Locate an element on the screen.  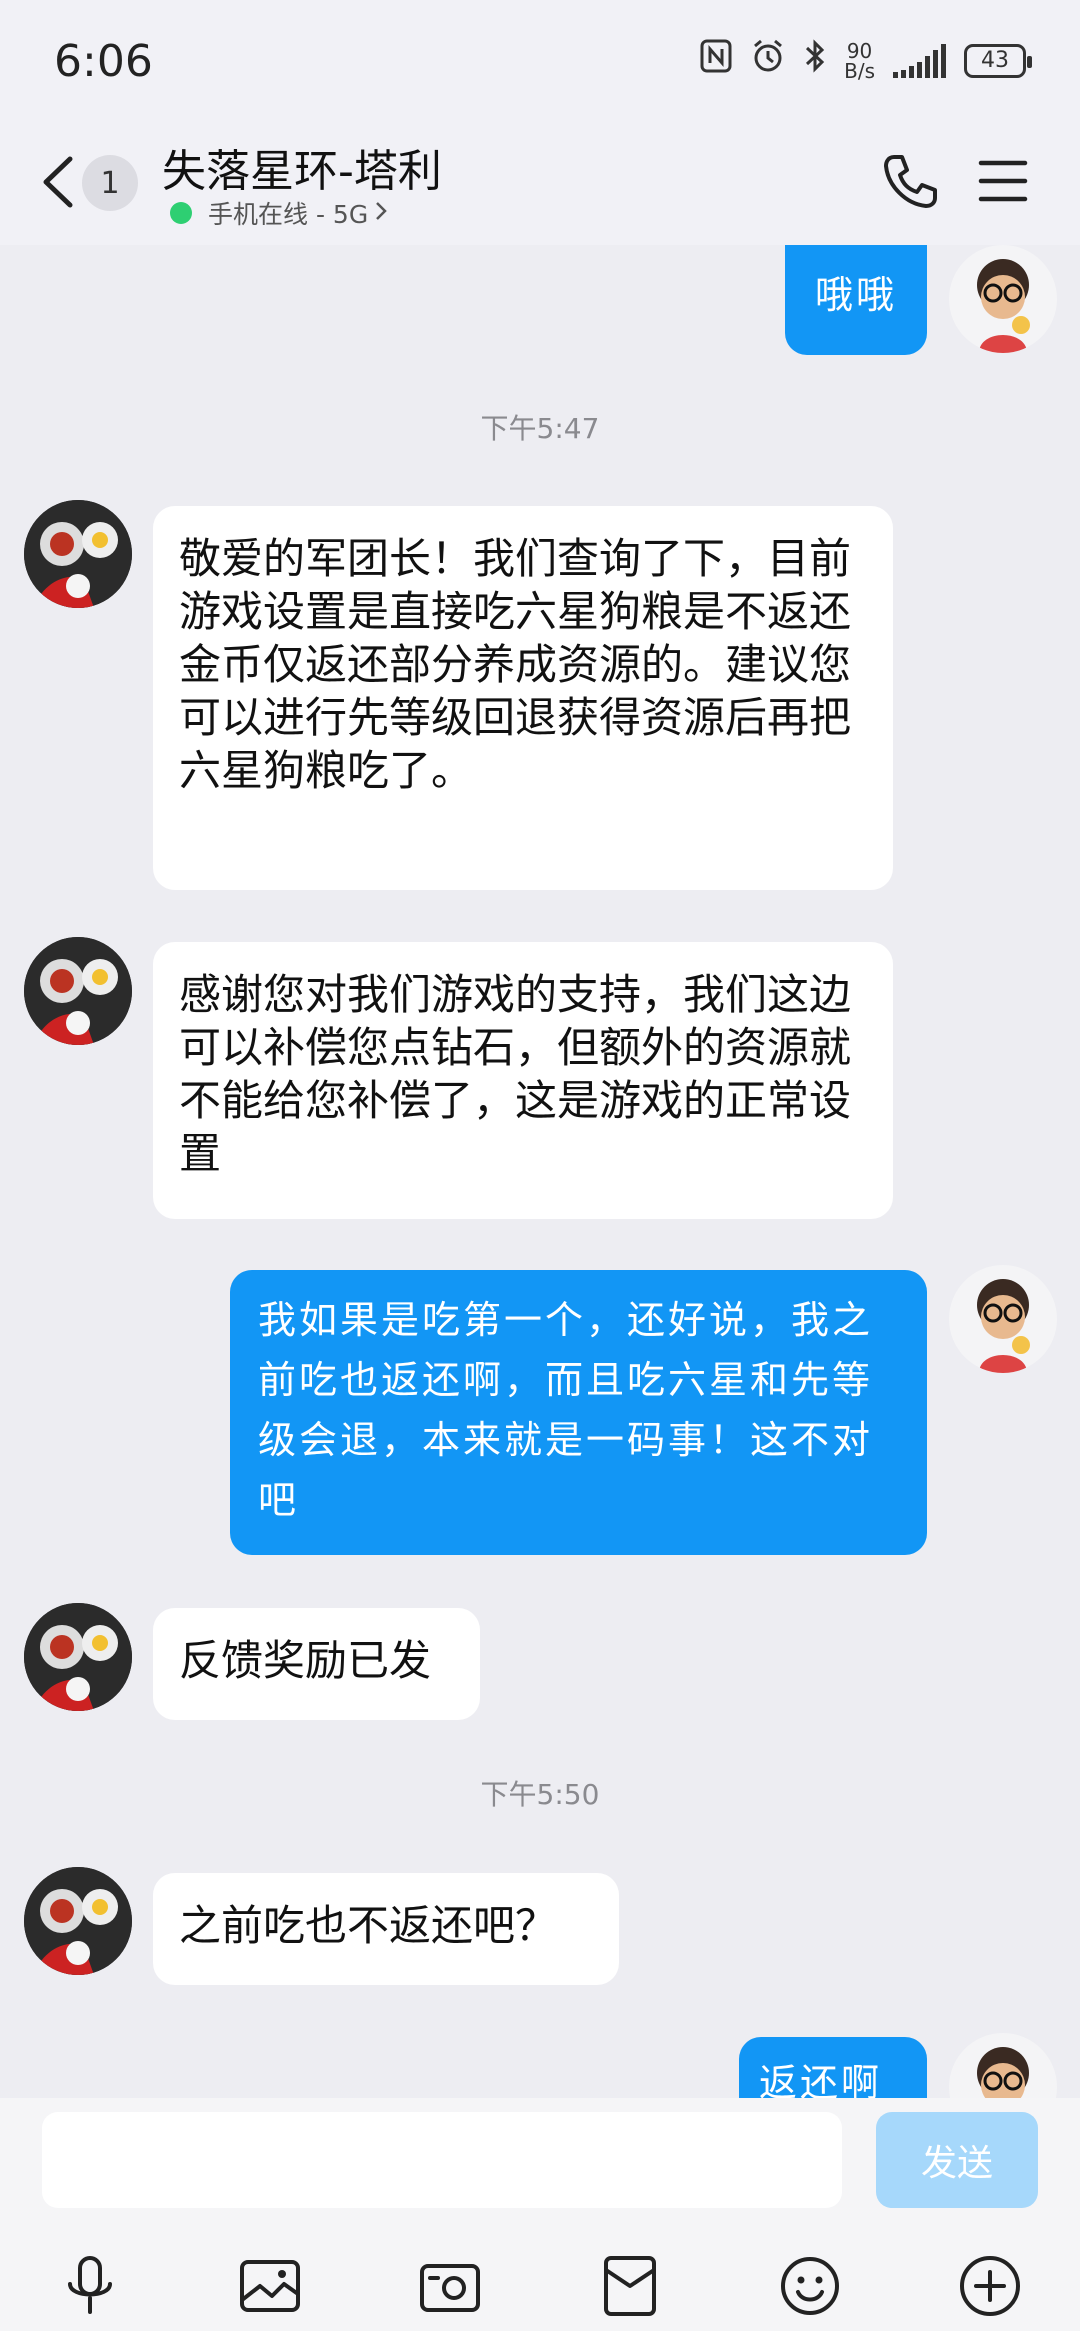
microphone-icon is located at coordinates (90, 2285).